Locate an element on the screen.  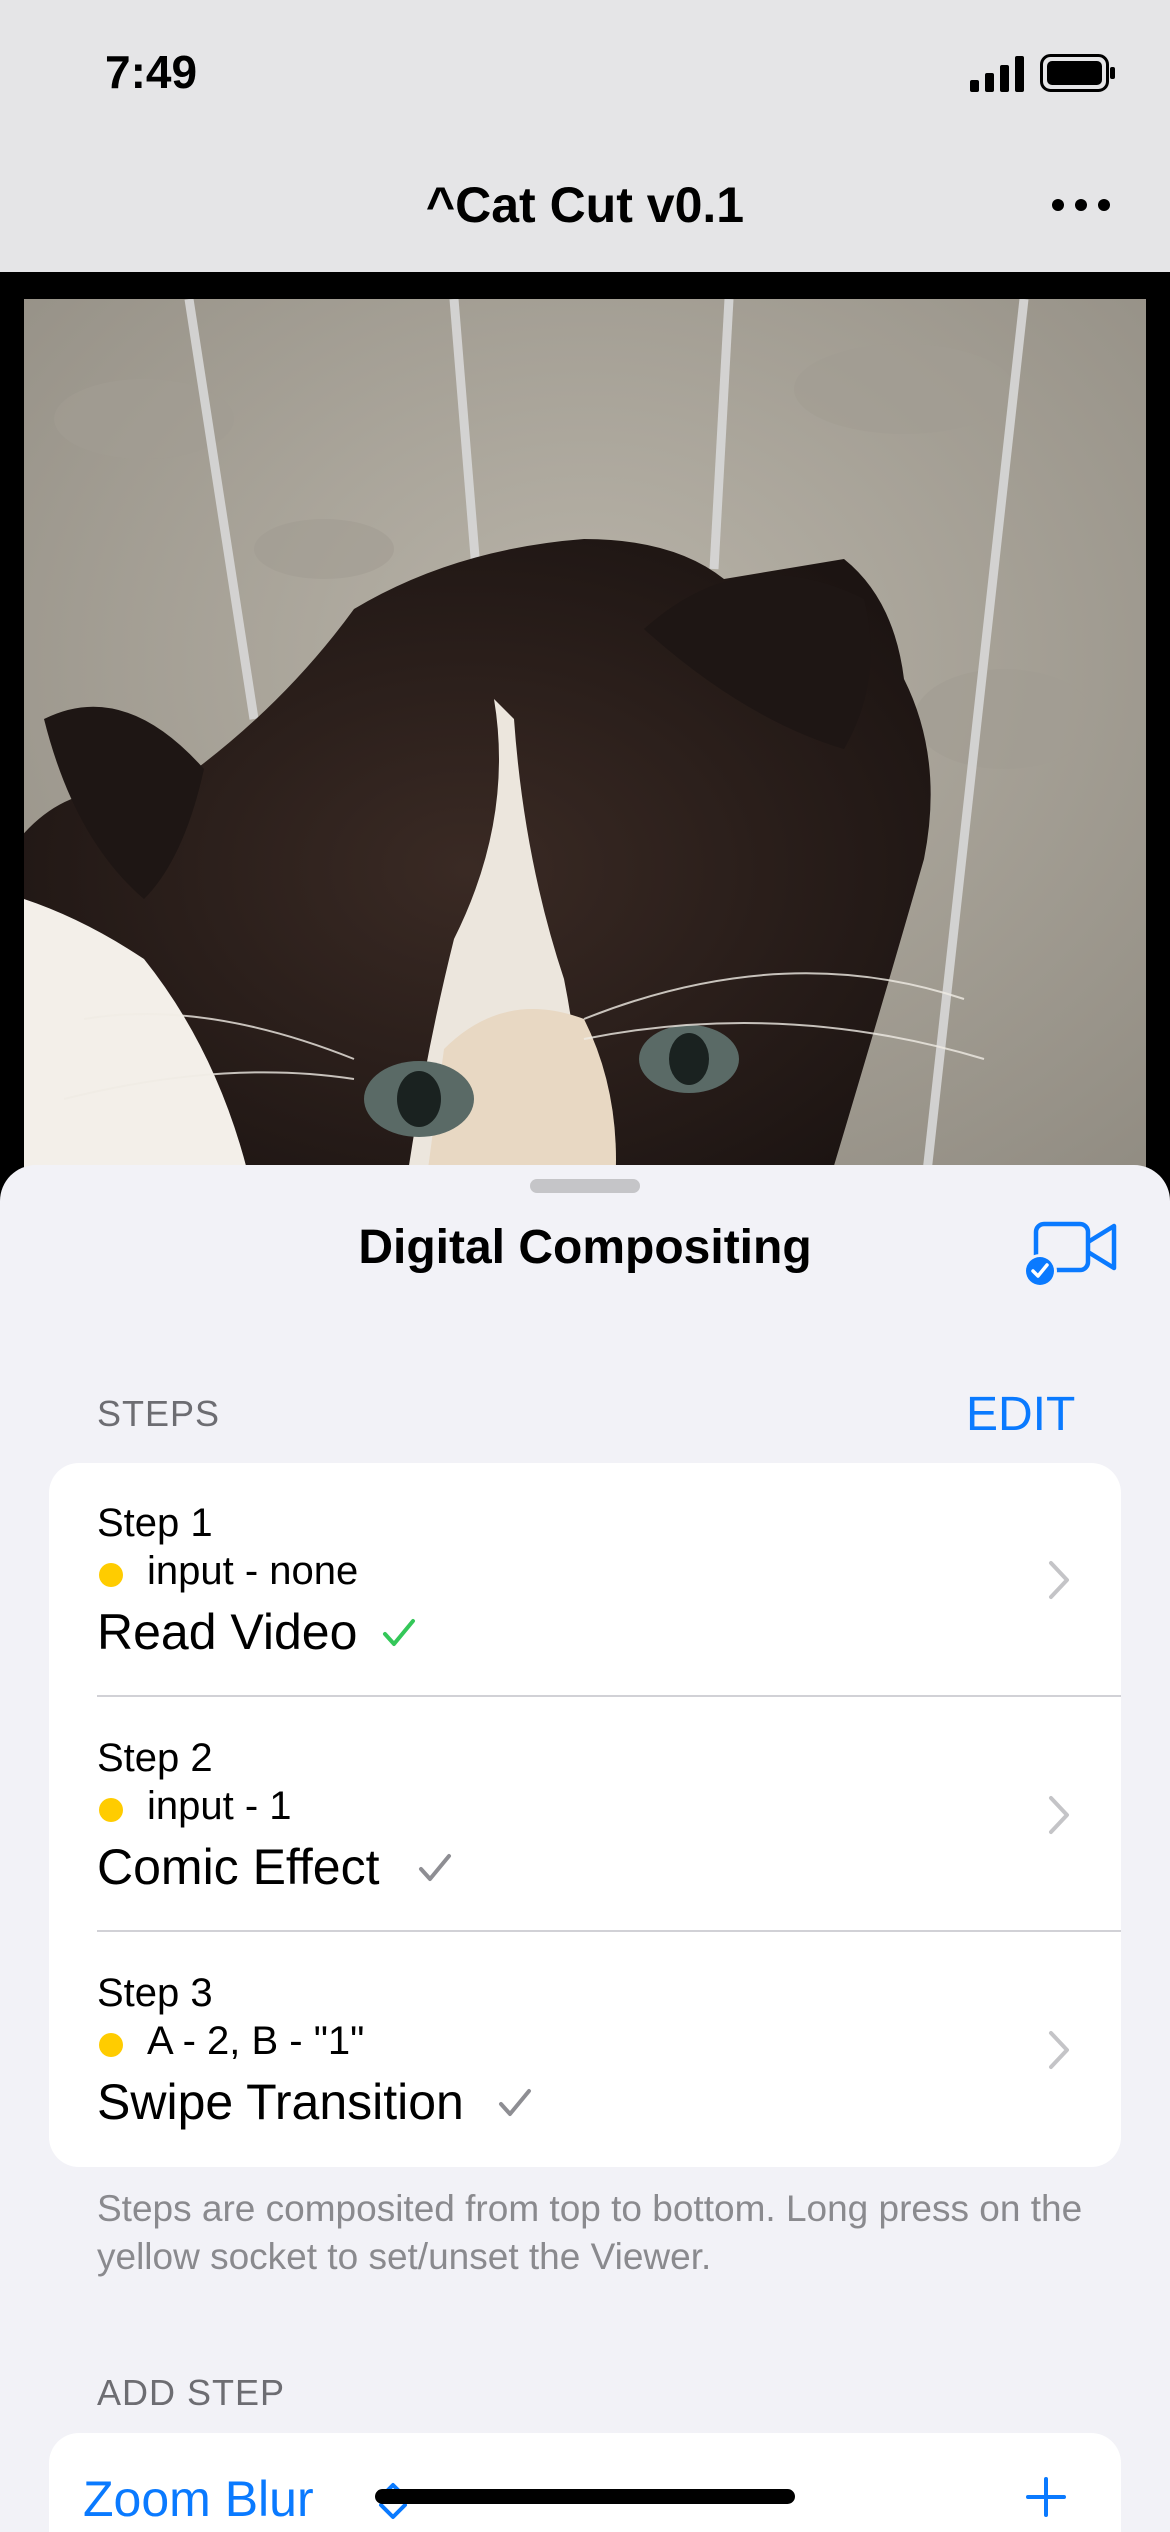
app-title: ^Cat Cut v0.1 is located at coordinates (585, 205).